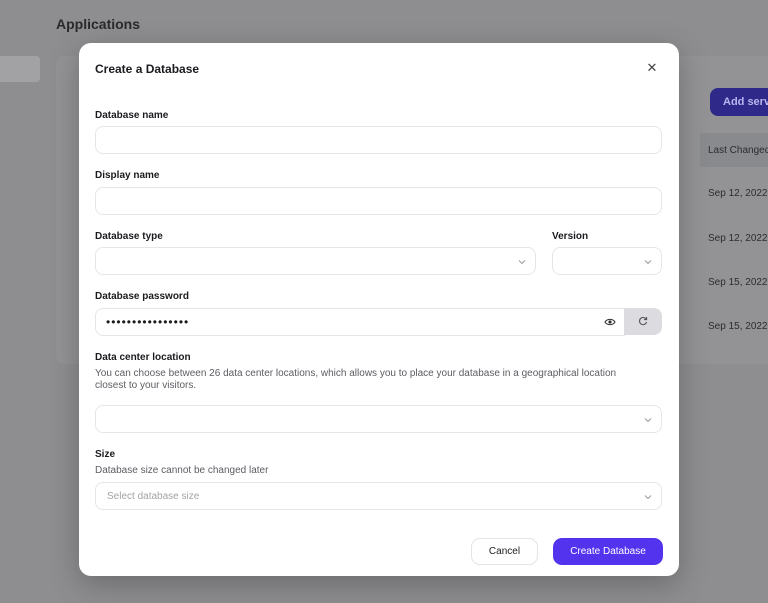  Describe the element at coordinates (105, 454) in the screenshot. I see `size-label: Size` at that location.